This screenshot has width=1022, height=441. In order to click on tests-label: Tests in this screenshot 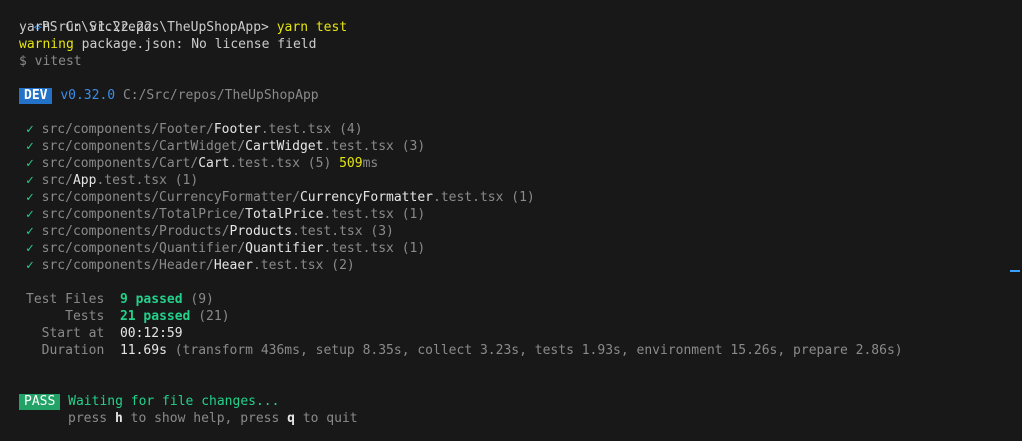, I will do `click(85, 316)`.